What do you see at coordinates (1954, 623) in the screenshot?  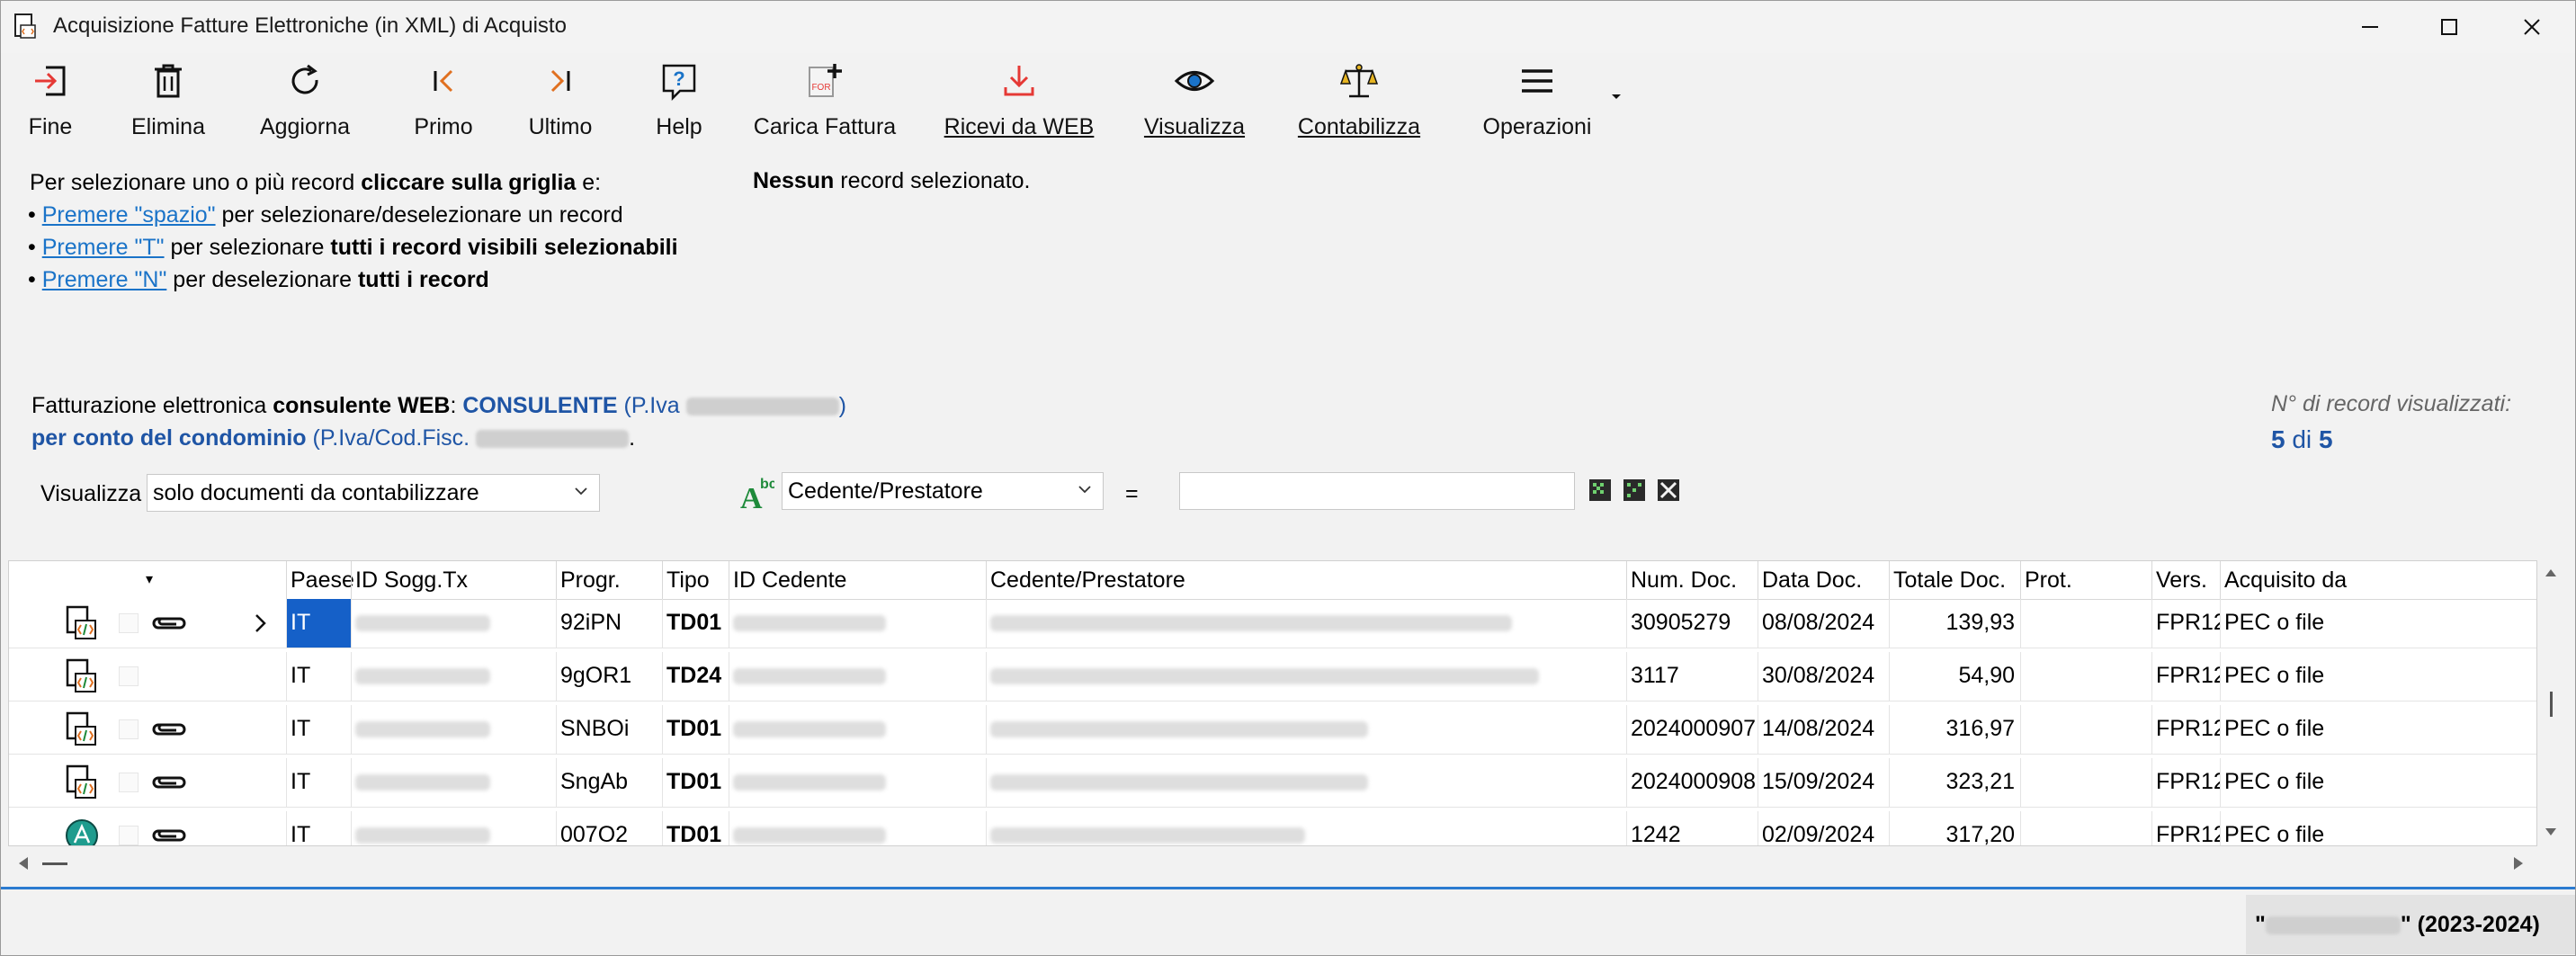 I see `cell-totale: 139,93` at bounding box center [1954, 623].